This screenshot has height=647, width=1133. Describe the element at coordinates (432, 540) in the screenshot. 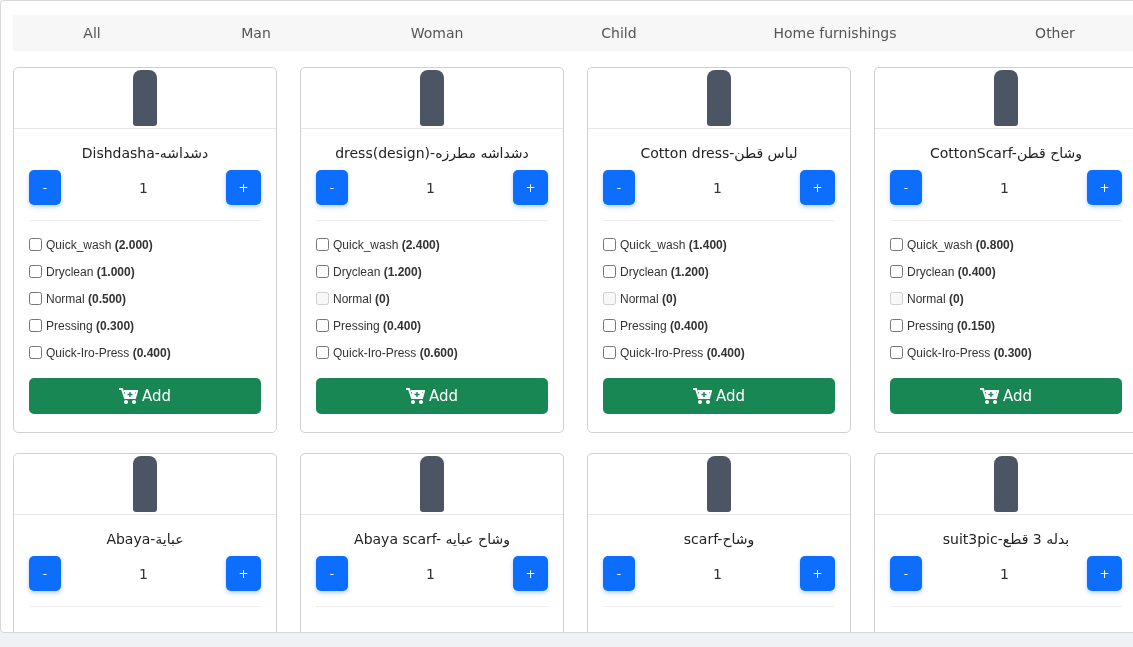

I see `product-title: Abaya scarf- وشاح عبايه` at that location.